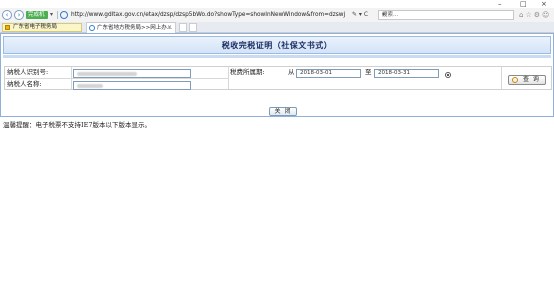 This screenshot has width=554, height=292. What do you see at coordinates (247, 72) in the screenshot?
I see `tax-period-label: 税费所属期:` at bounding box center [247, 72].